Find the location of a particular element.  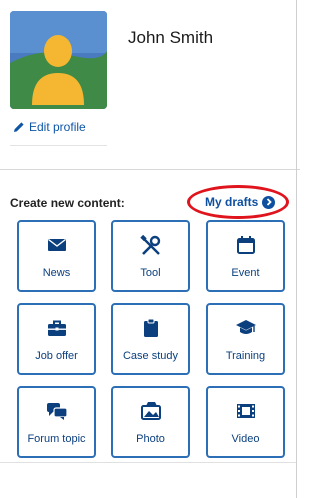

film-icon is located at coordinates (245, 412).